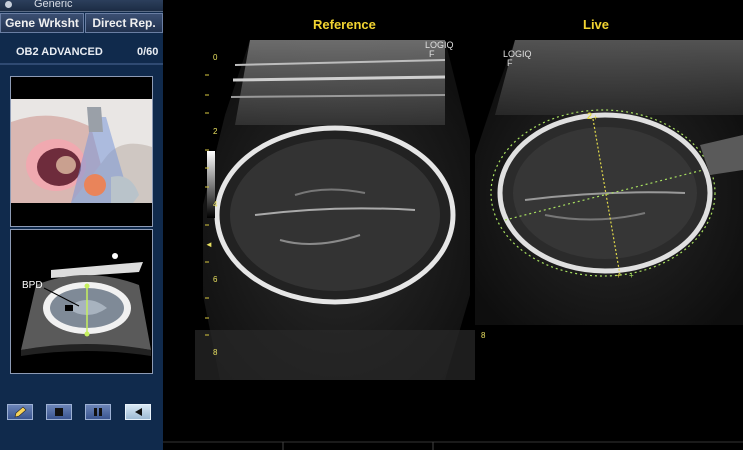  I want to click on reference-logo-line2: F, so click(432, 54).